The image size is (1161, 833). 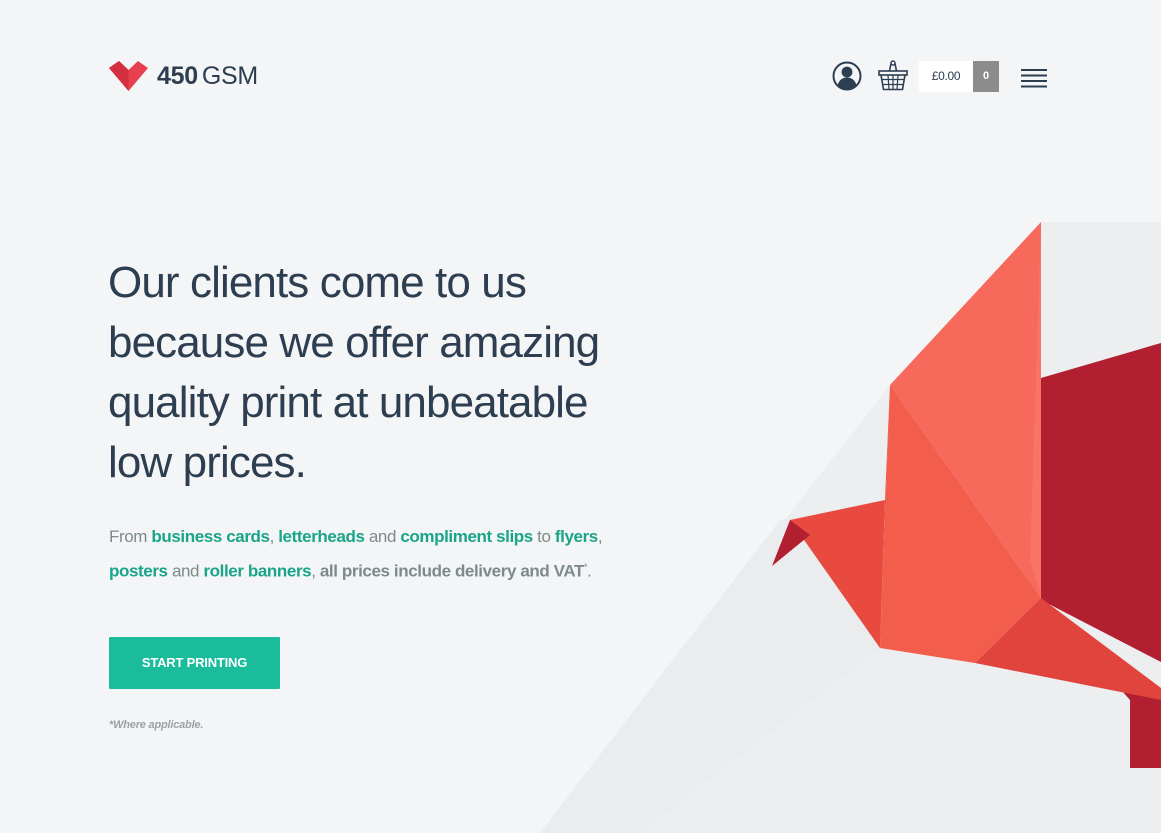 I want to click on bird-head, so click(x=837, y=574).